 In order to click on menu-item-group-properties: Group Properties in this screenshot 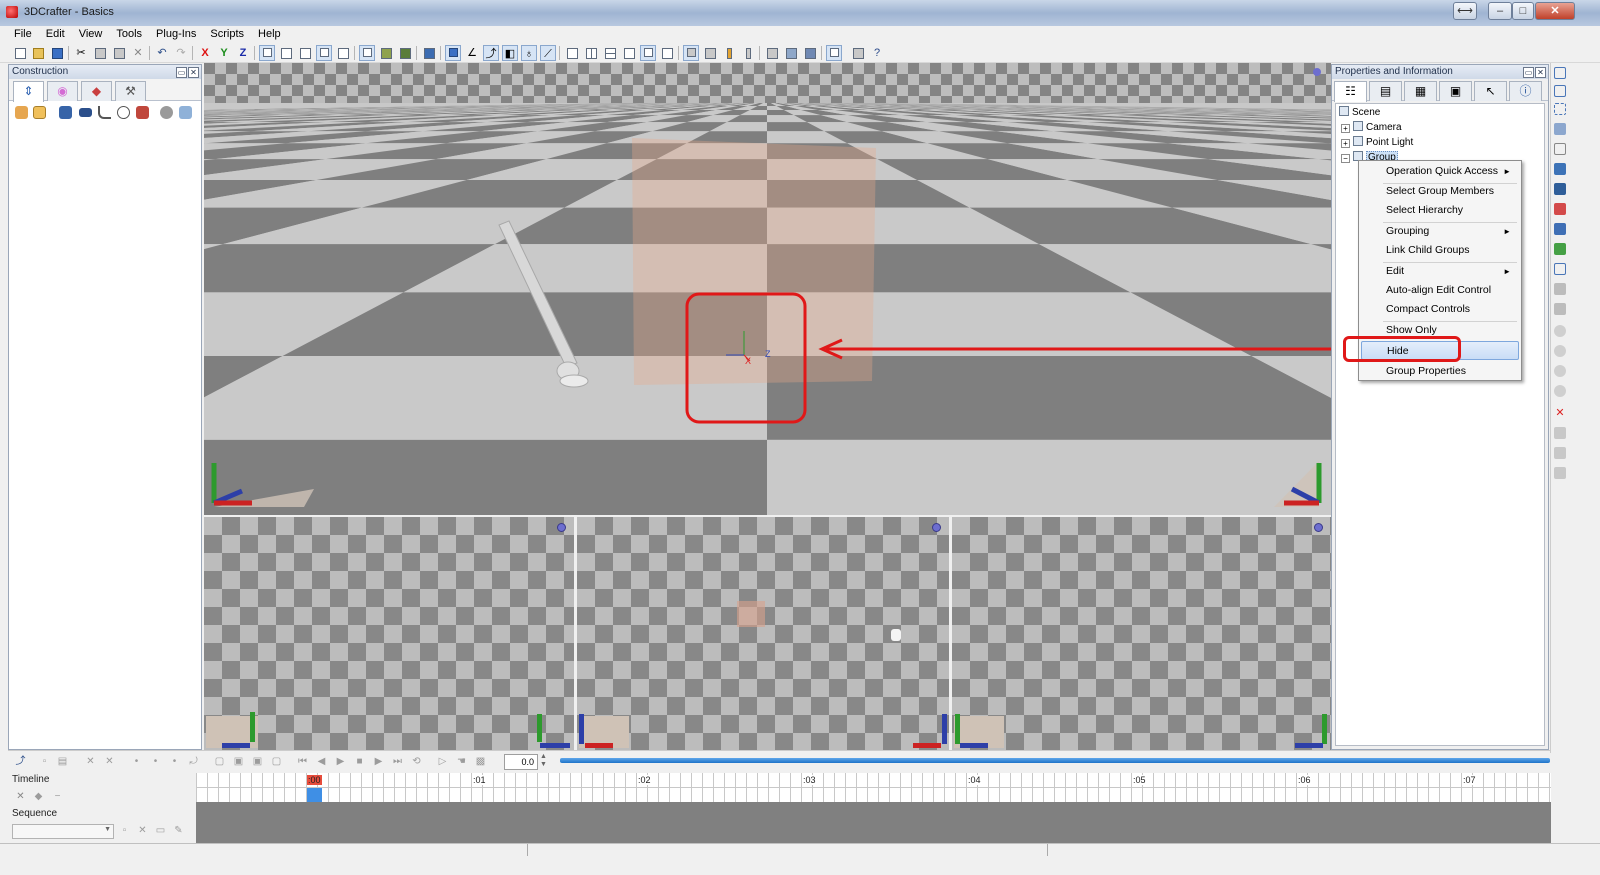, I will do `click(1440, 371)`.